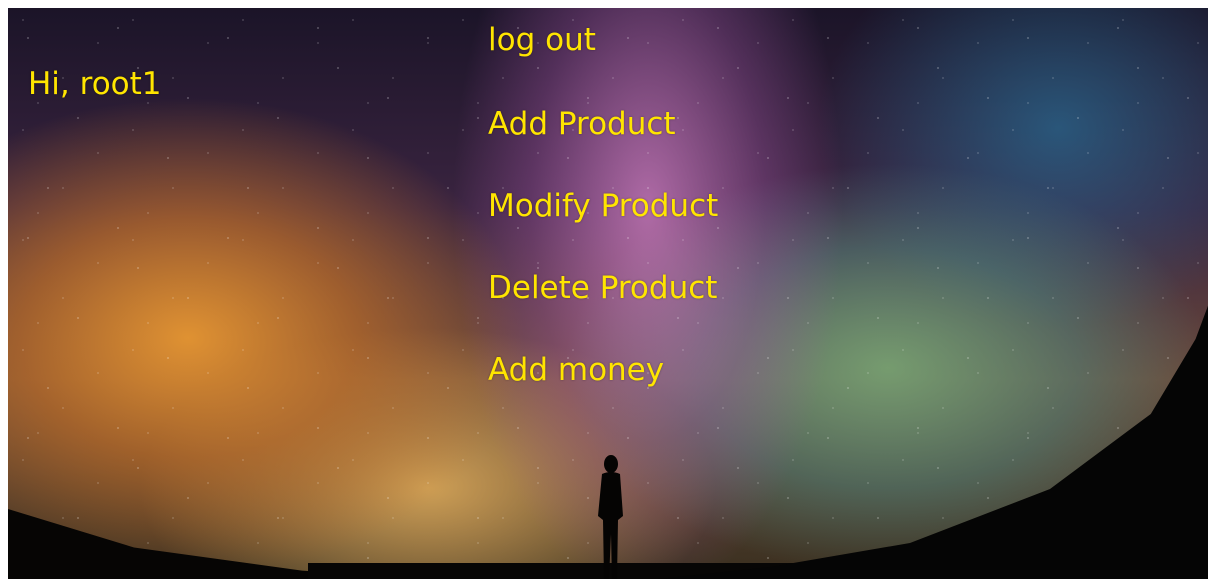  I want to click on log-out-link: log out, so click(542, 40).